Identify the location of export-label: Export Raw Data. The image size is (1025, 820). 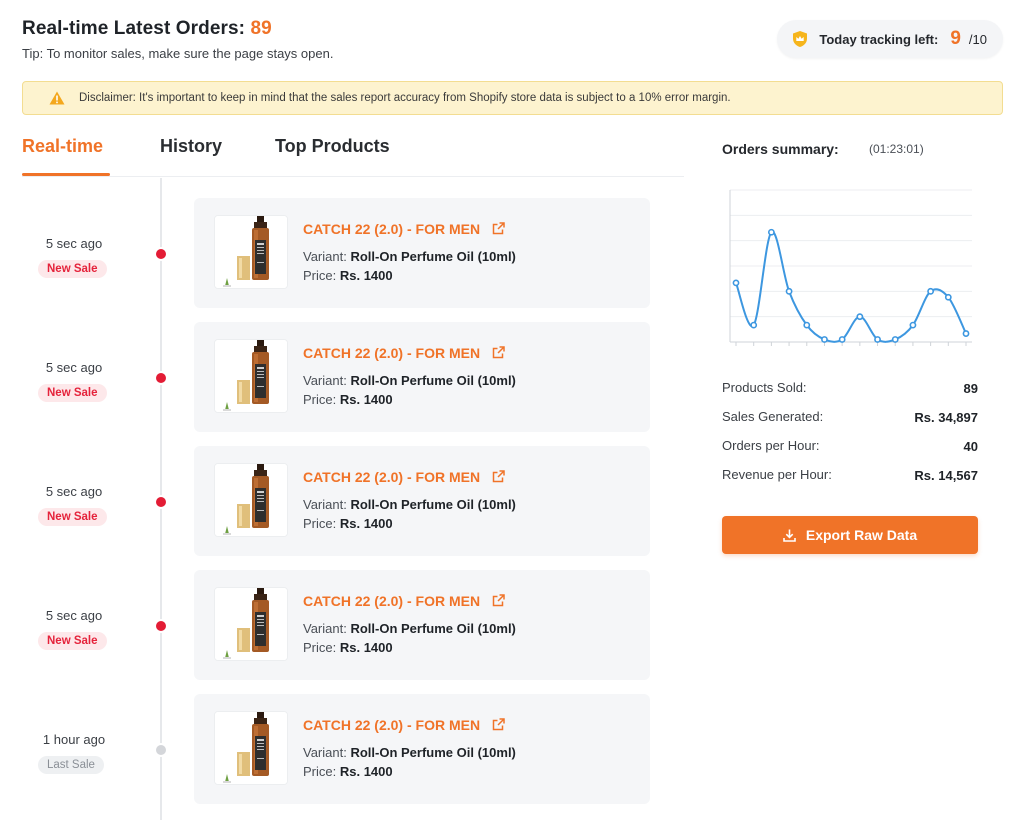
(861, 535).